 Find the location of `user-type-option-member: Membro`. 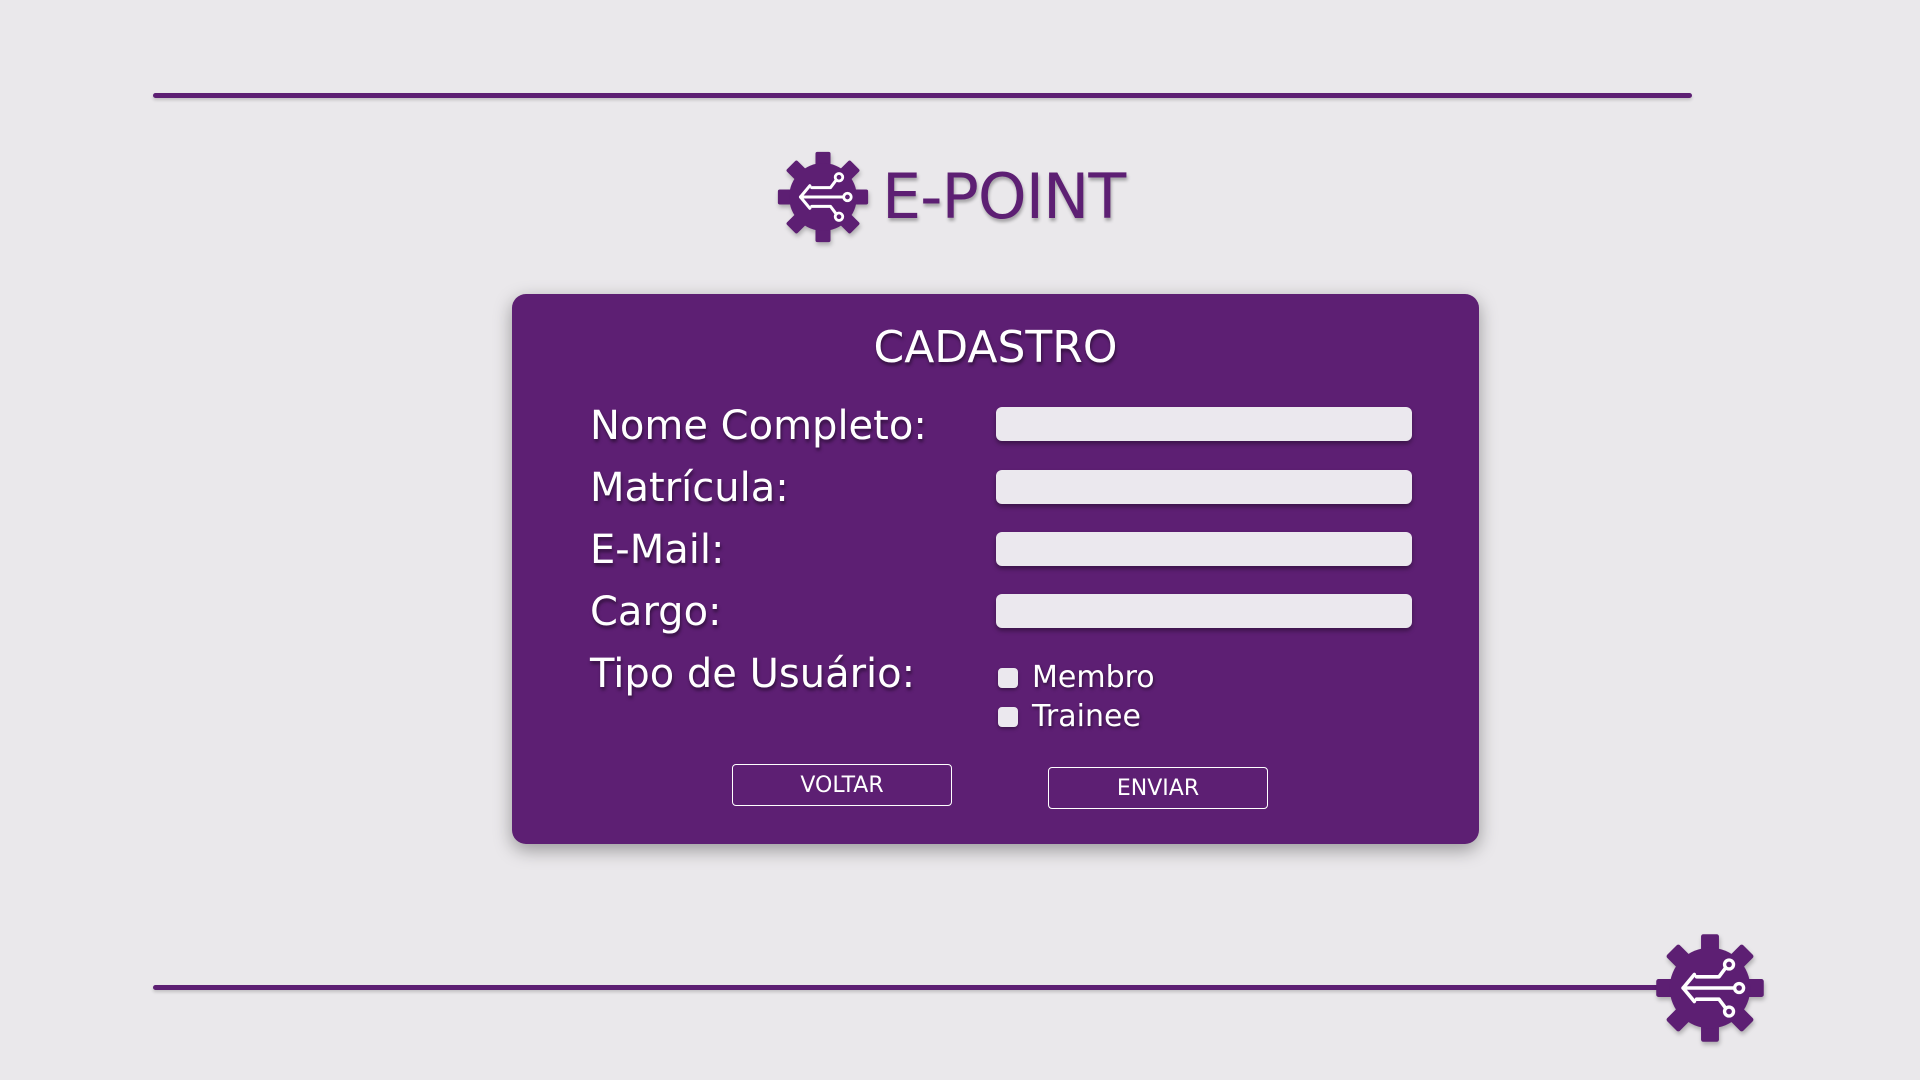

user-type-option-member: Membro is located at coordinates (1076, 678).